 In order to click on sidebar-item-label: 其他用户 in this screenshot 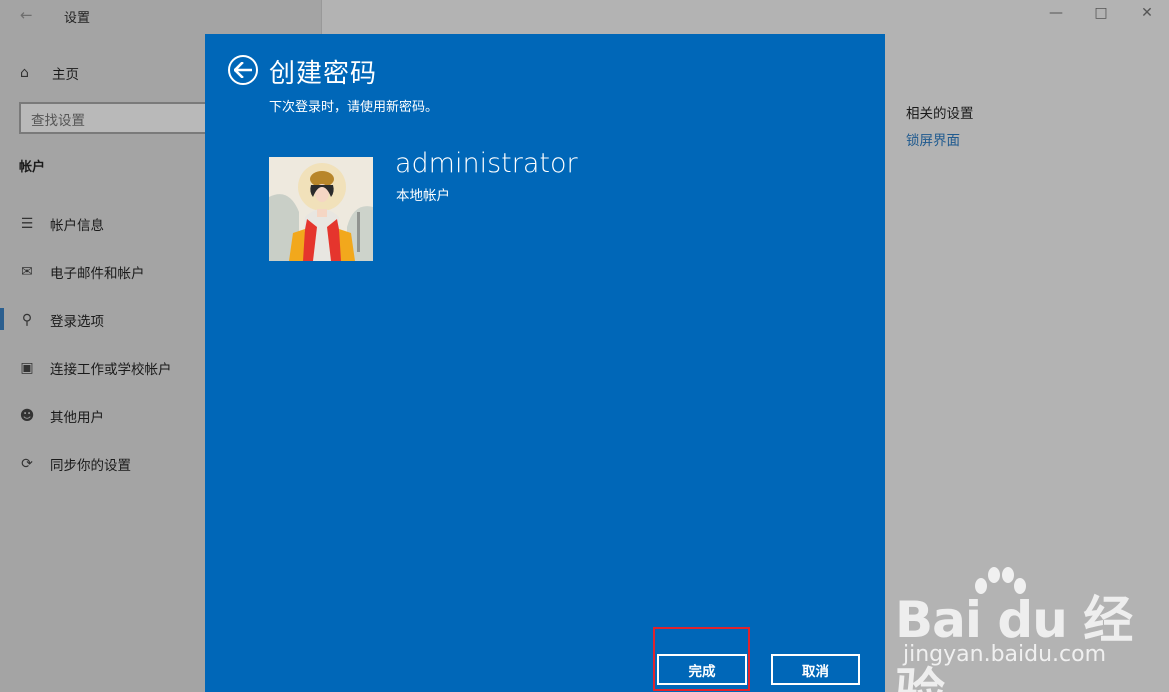, I will do `click(77, 418)`.